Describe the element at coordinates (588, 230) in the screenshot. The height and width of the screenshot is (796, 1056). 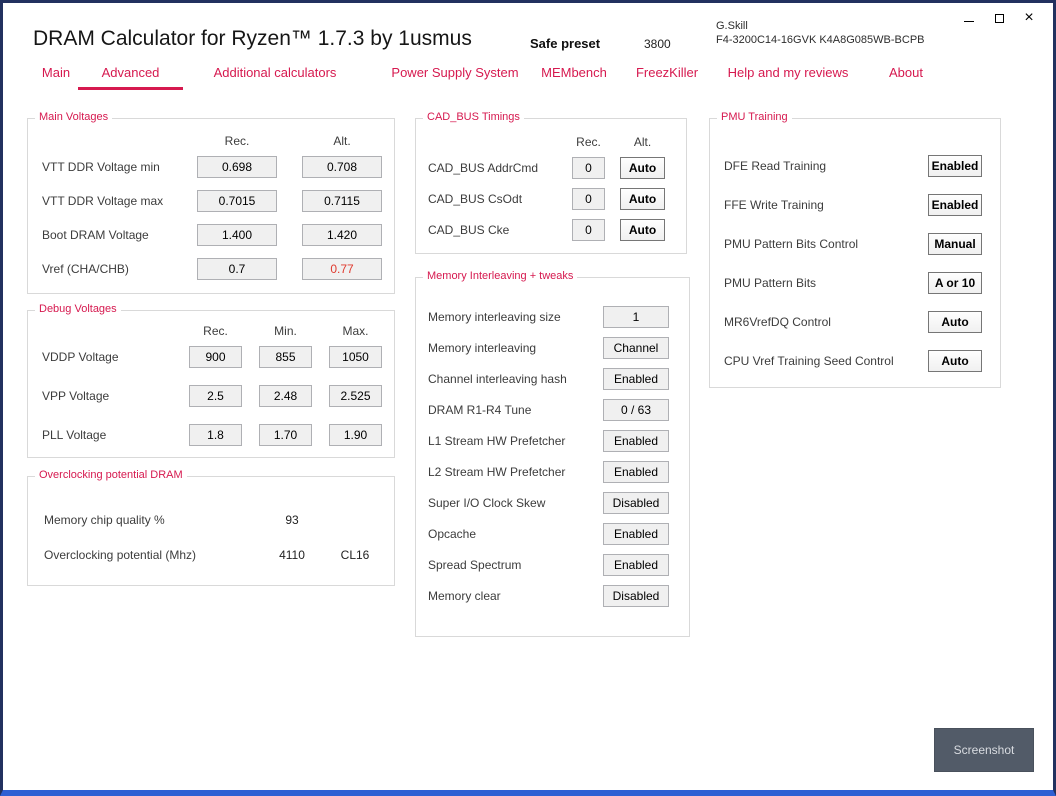
I see `cad-bus-cke-rec-input: 0` at that location.